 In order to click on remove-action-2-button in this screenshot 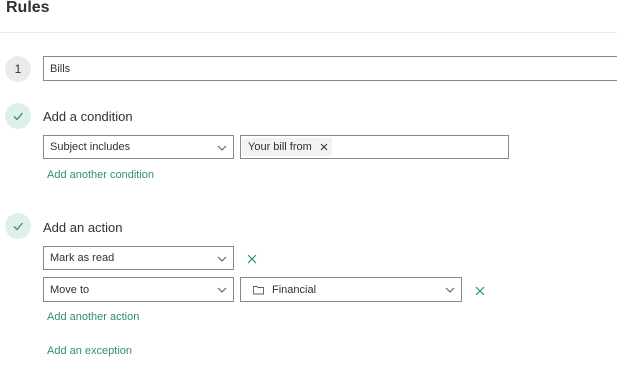, I will do `click(480, 293)`.